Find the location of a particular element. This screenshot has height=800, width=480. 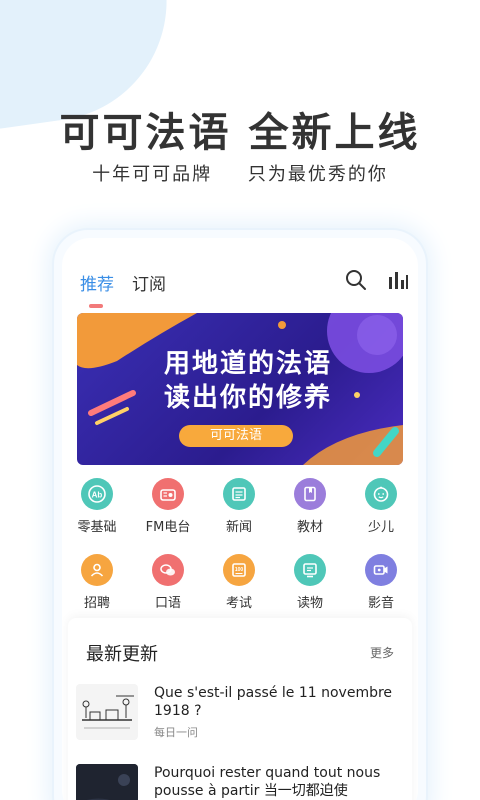

category-label: FM电台 is located at coordinates (168, 527).